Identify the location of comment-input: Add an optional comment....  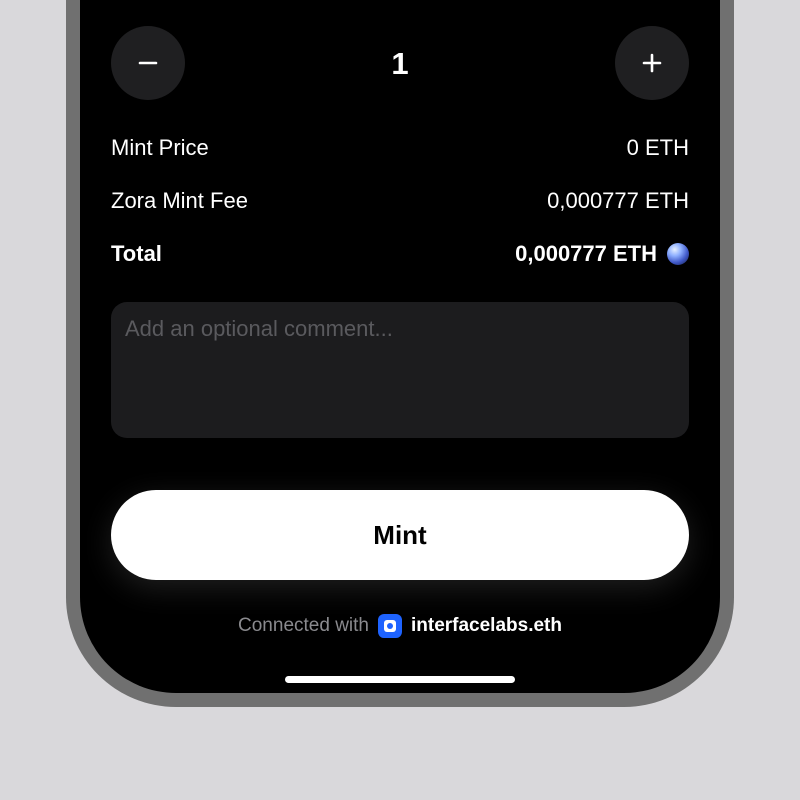
(400, 370).